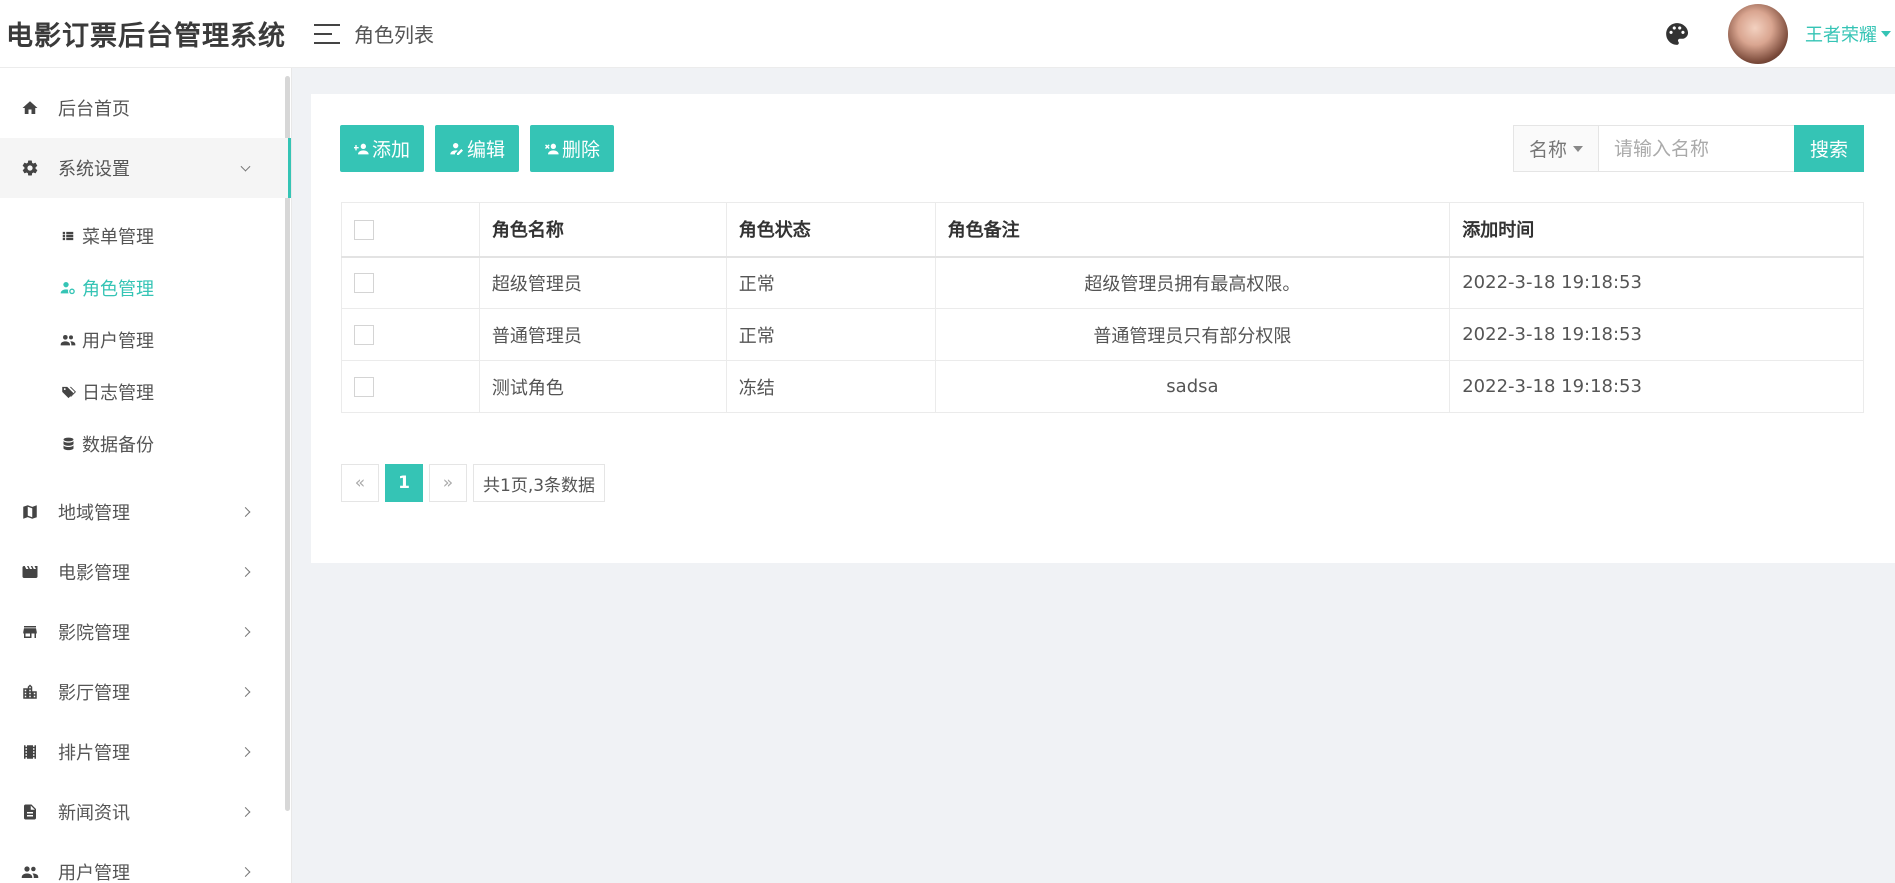 The image size is (1895, 883). What do you see at coordinates (448, 483) in the screenshot?
I see `next-page-button: »` at bounding box center [448, 483].